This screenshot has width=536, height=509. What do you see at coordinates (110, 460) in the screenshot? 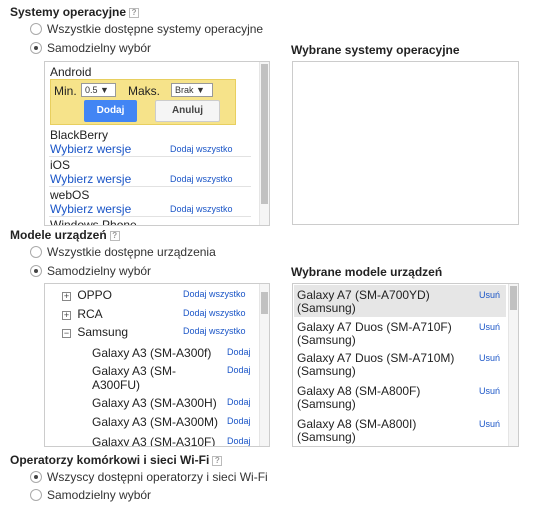
I see `carrier-section-title-text: Operatorzy komórkowi i sieci Wi-Fi` at bounding box center [110, 460].